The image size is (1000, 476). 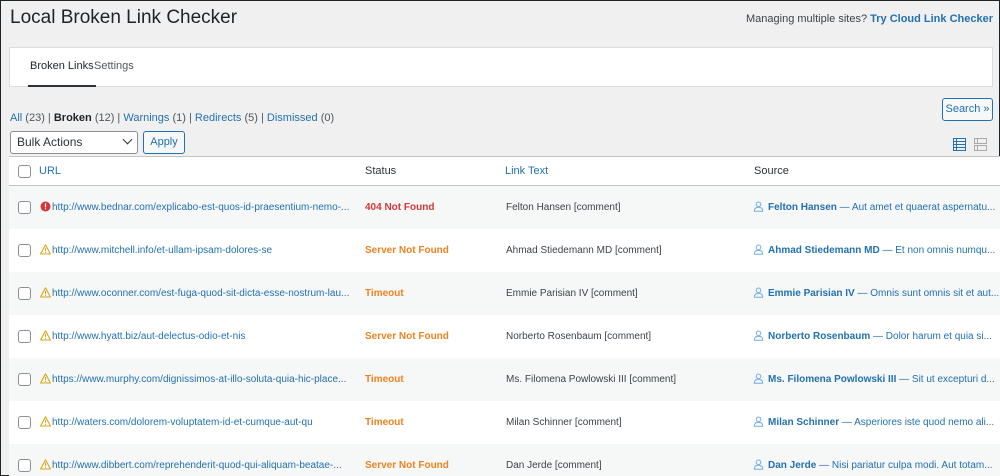 What do you see at coordinates (218, 118) in the screenshot?
I see `filter-redirects: Redirects` at bounding box center [218, 118].